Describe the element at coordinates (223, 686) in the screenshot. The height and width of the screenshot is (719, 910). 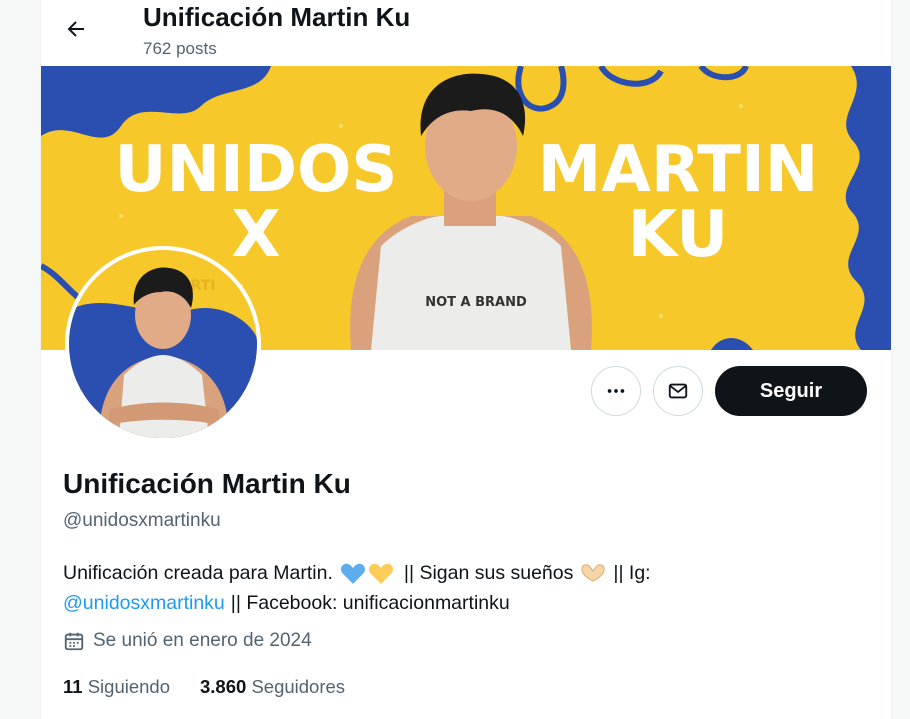
I see `followers-count: 3.860` at that location.